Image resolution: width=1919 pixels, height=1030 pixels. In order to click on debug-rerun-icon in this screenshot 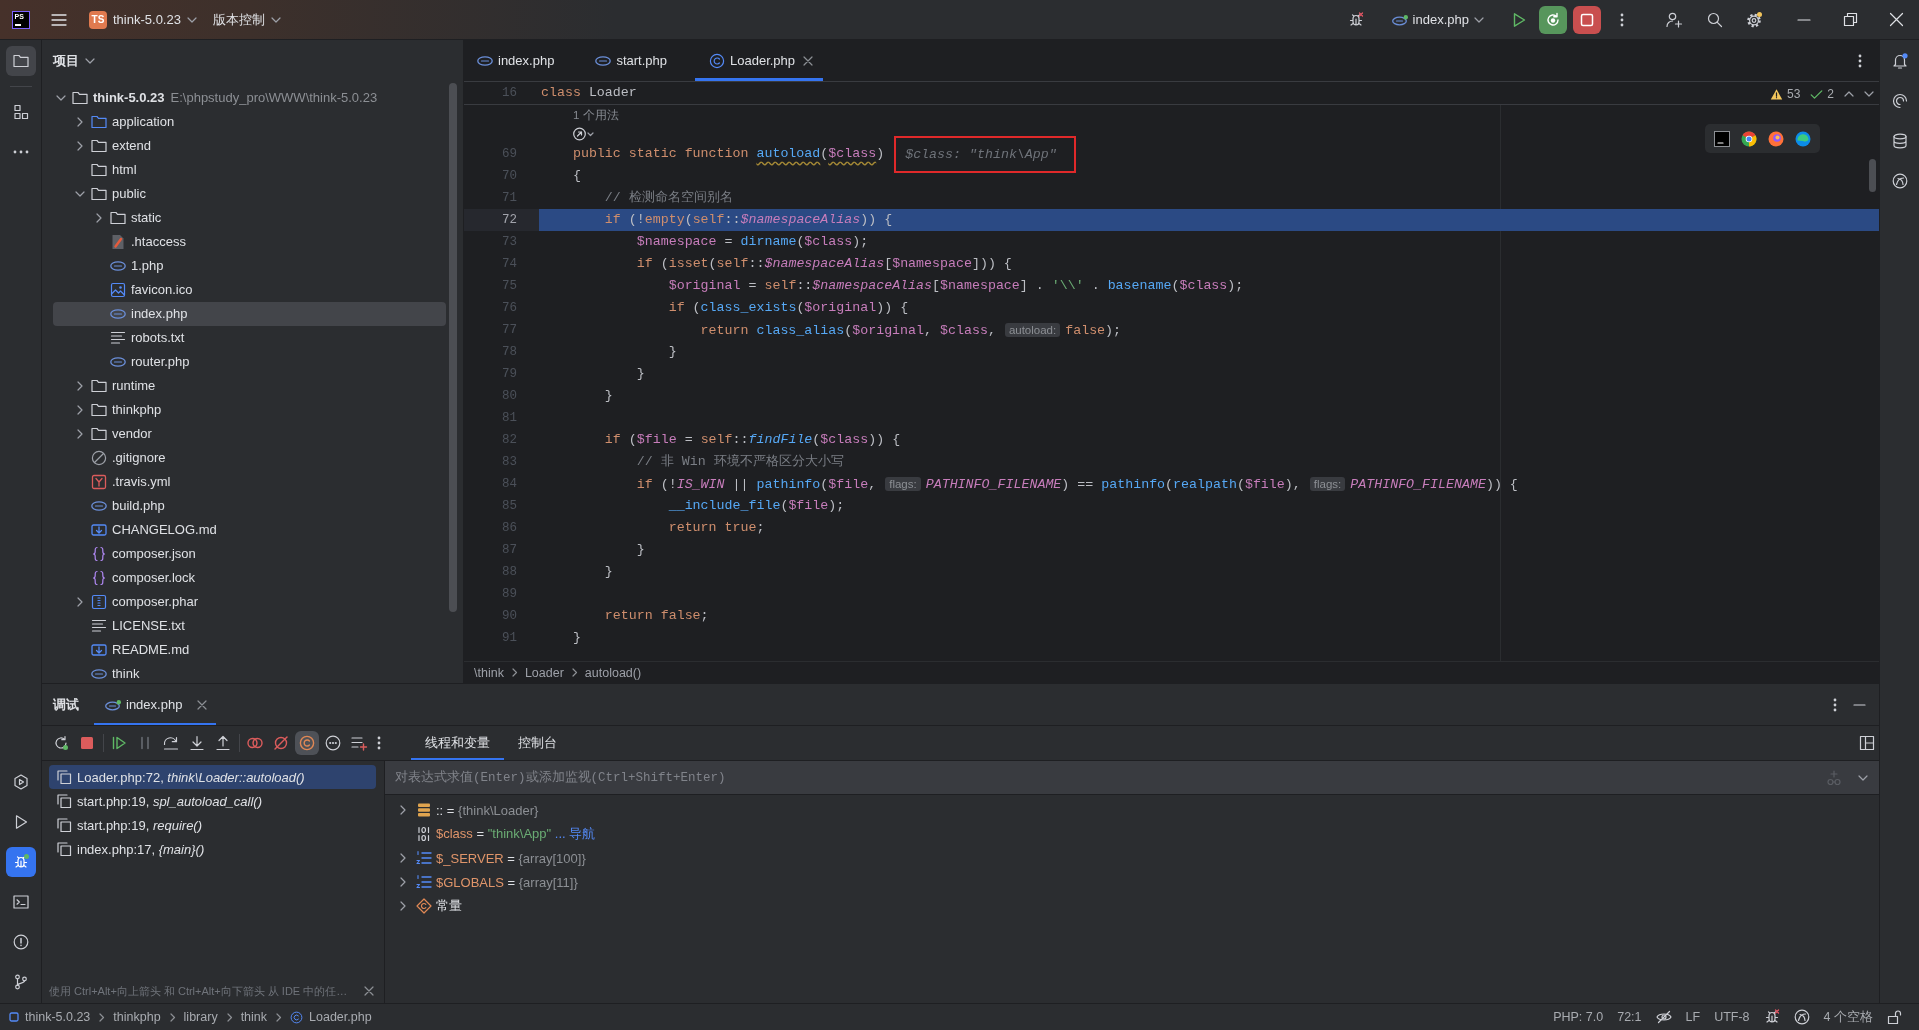, I will do `click(1553, 19)`.